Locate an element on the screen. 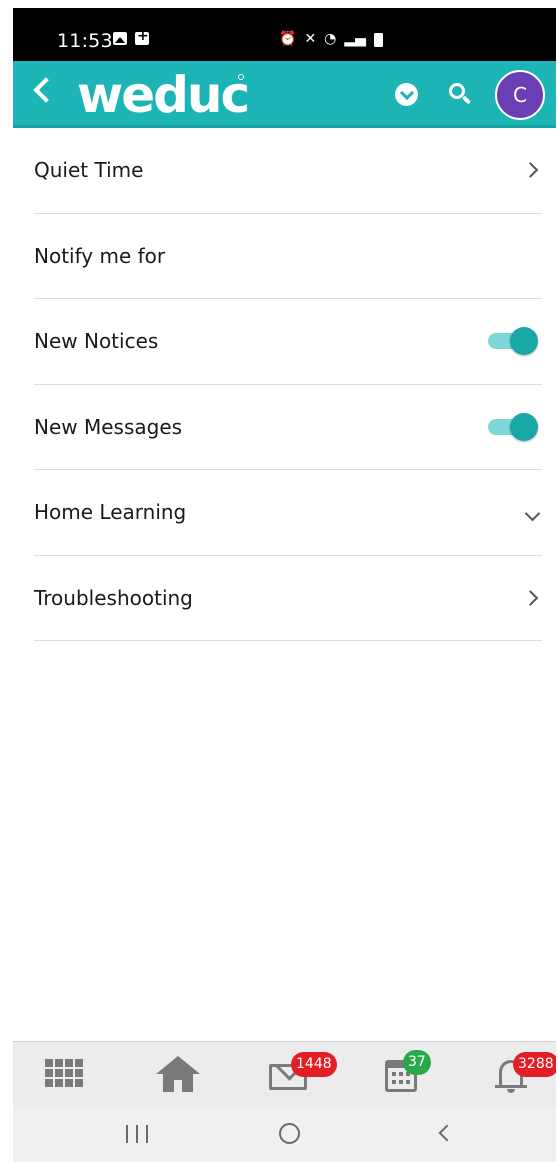 Image resolution: width=559 pixels, height=1162 pixels. signal-icon: ▂▄ is located at coordinates (355, 39).